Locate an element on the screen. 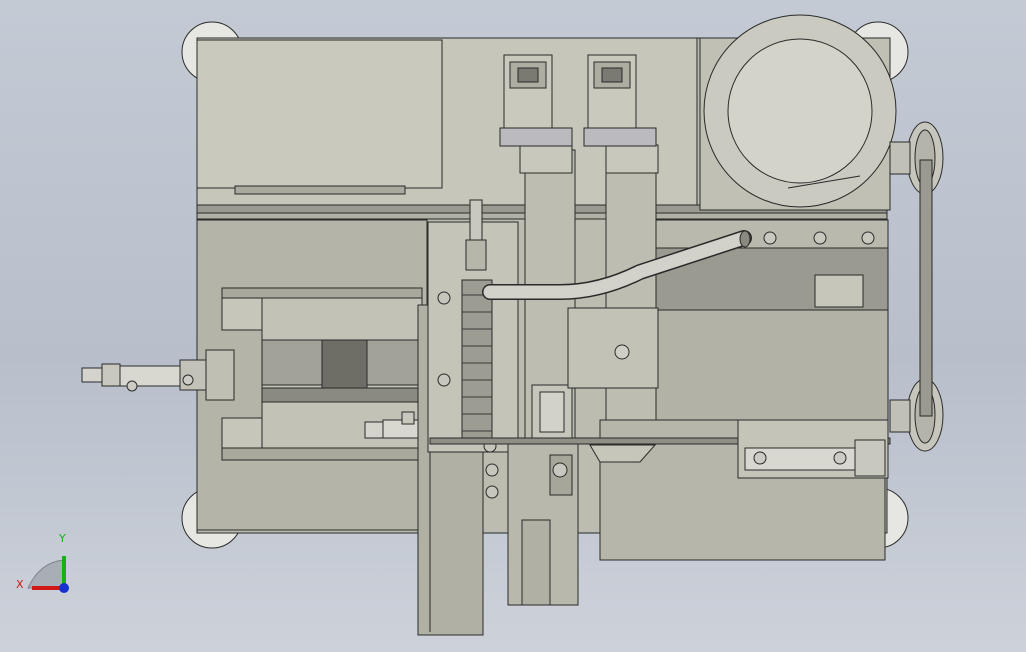 The width and height of the screenshot is (1026, 652). gripper-knob is located at coordinates (560, 470).